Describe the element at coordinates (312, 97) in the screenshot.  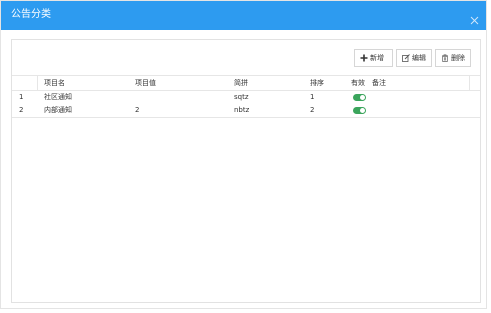
I see `row-order: 1` at that location.